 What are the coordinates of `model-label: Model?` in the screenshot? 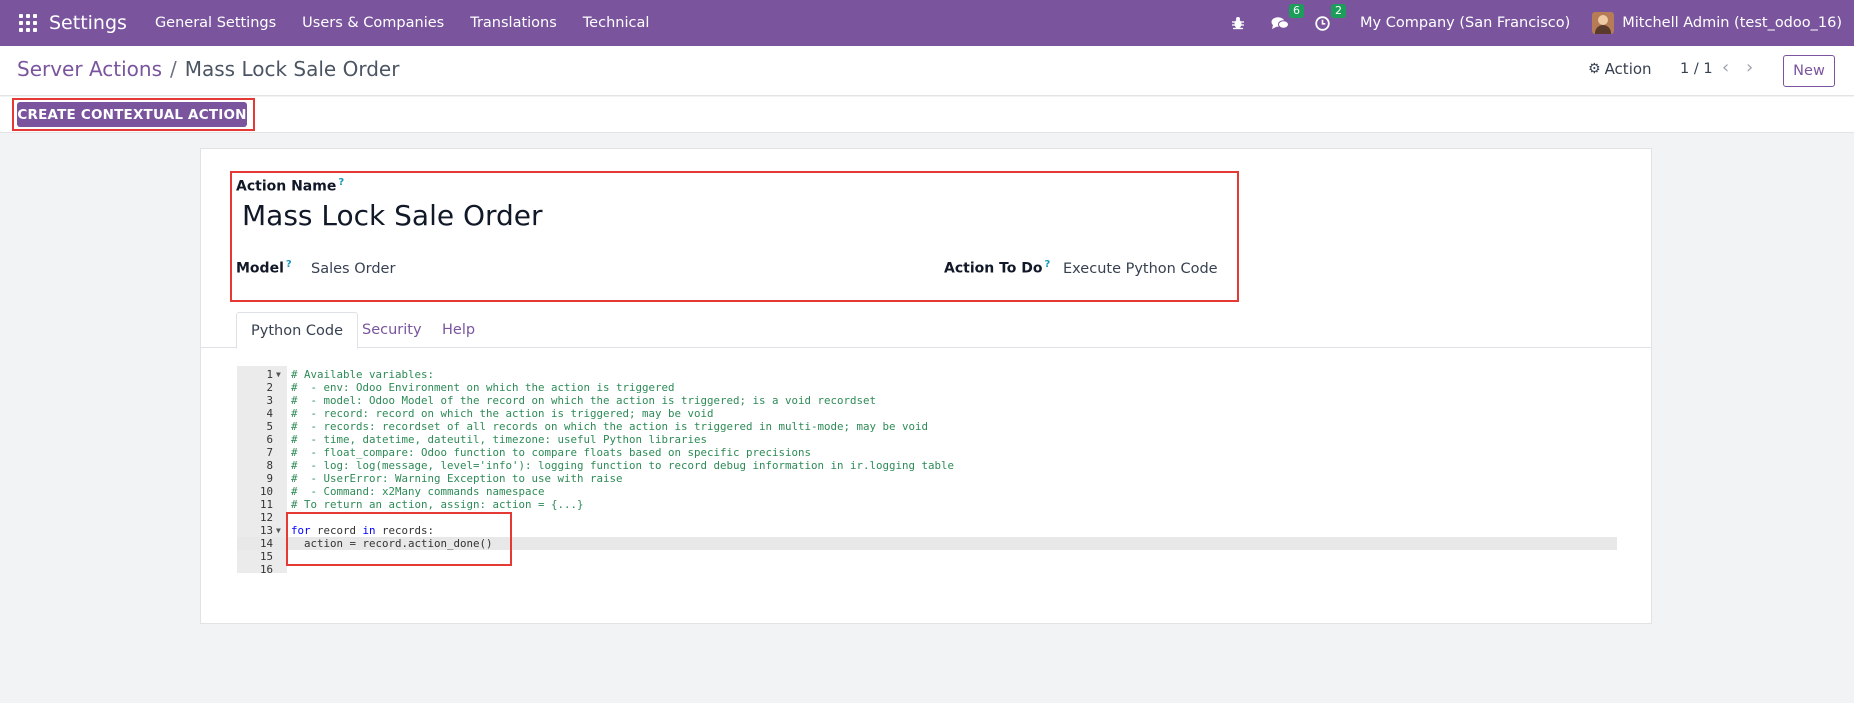 It's located at (264, 268).